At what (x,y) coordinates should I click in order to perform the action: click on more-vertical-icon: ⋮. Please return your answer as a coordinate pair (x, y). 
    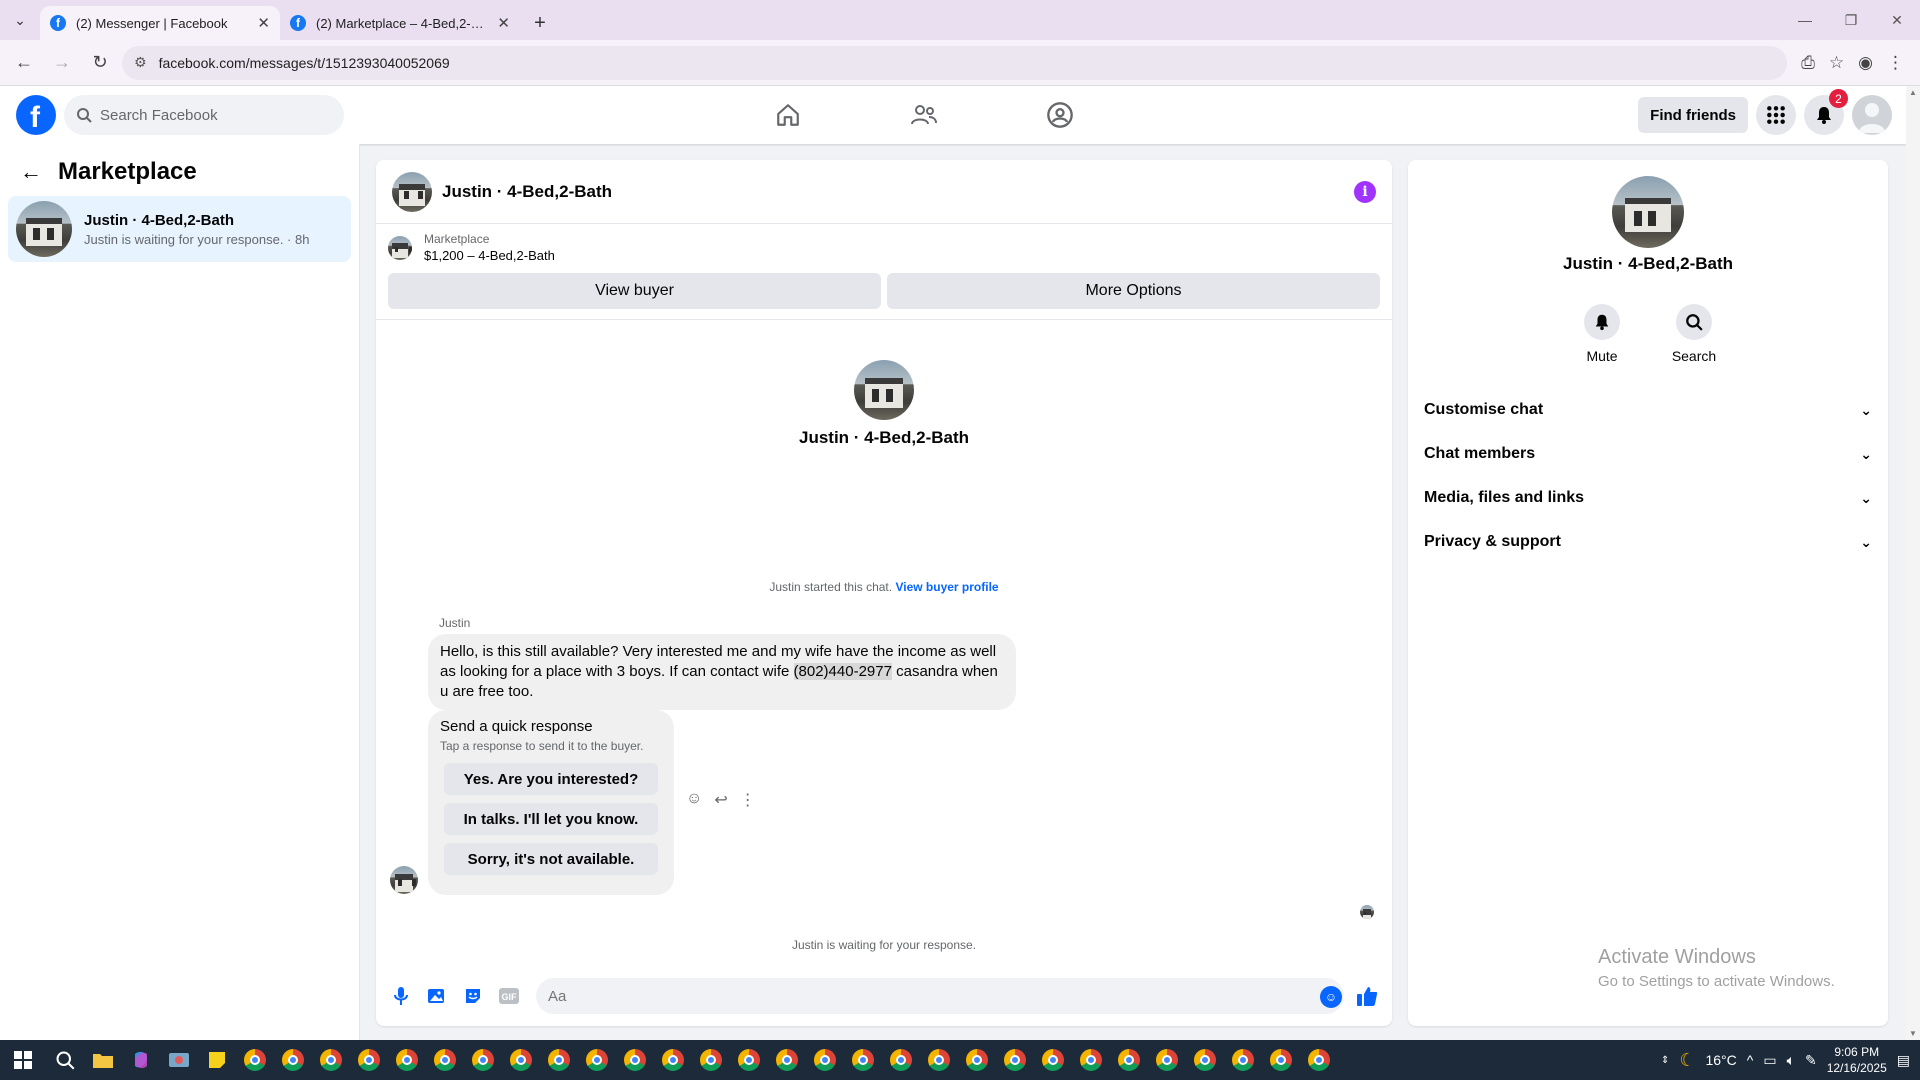
    Looking at the image, I should click on (748, 800).